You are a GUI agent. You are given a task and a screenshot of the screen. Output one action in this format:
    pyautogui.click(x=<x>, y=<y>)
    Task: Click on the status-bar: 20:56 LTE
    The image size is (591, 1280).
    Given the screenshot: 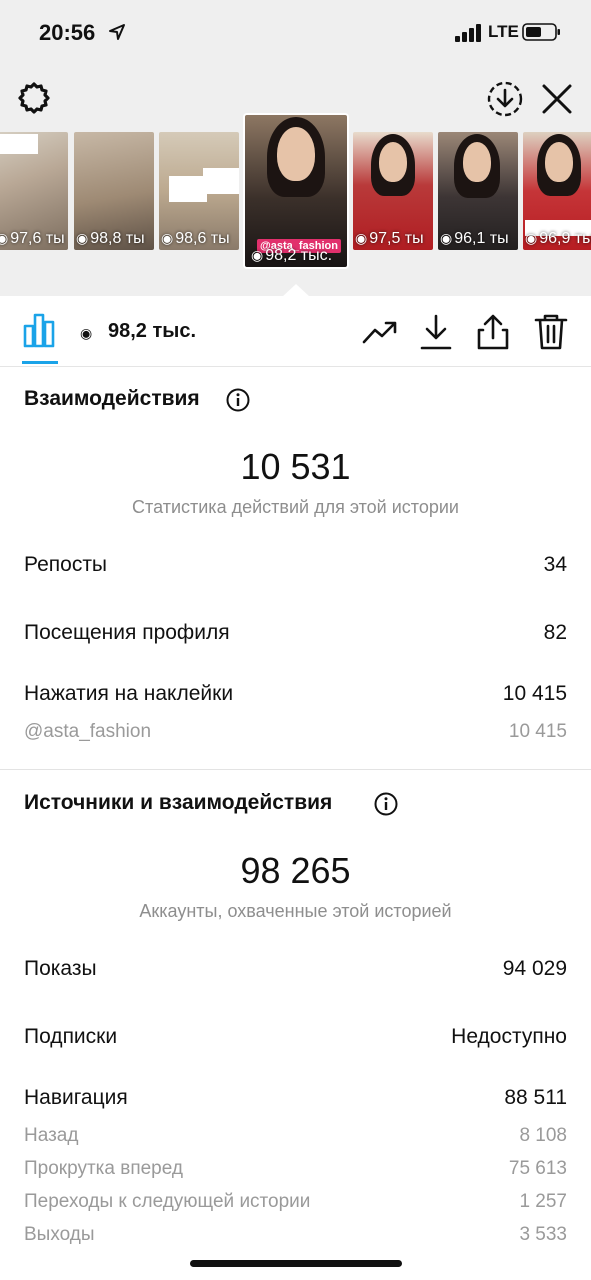 What is the action you would take?
    pyautogui.click(x=295, y=32)
    